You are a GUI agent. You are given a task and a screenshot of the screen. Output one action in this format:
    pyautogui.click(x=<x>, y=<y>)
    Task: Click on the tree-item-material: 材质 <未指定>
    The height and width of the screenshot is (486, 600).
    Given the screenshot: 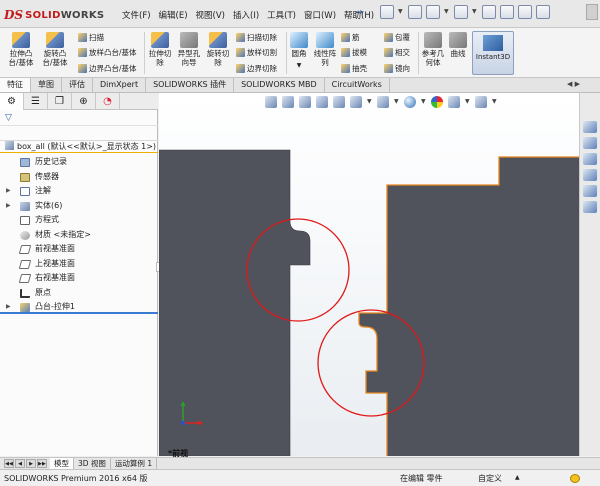 What is the action you would take?
    pyautogui.click(x=79, y=235)
    